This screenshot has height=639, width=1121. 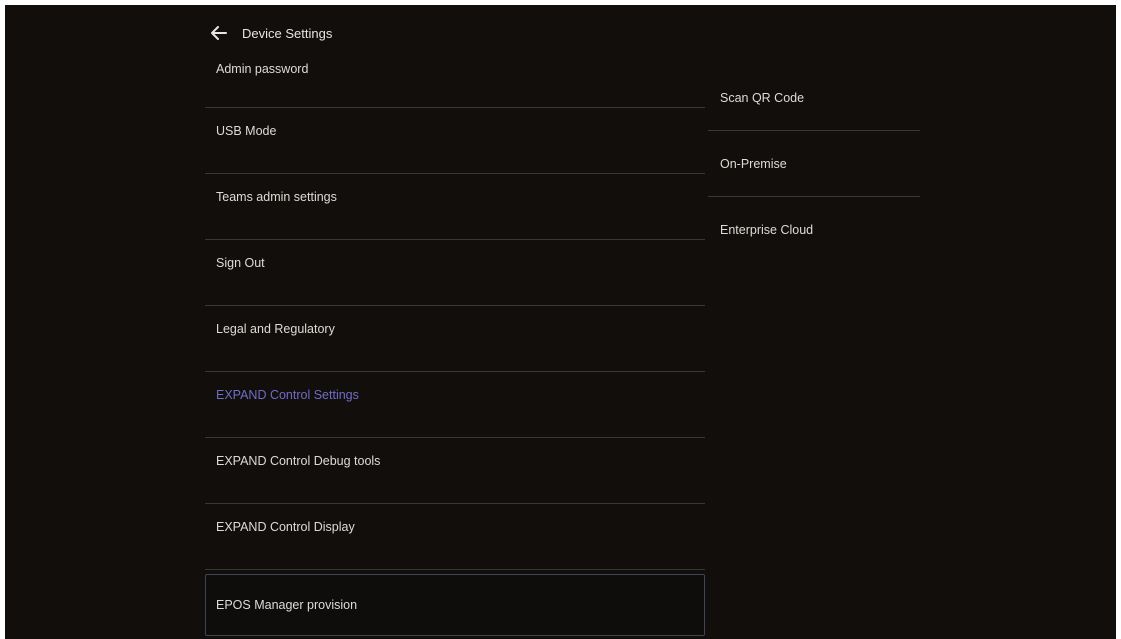 I want to click on arrow-left-icon, so click(x=219, y=33).